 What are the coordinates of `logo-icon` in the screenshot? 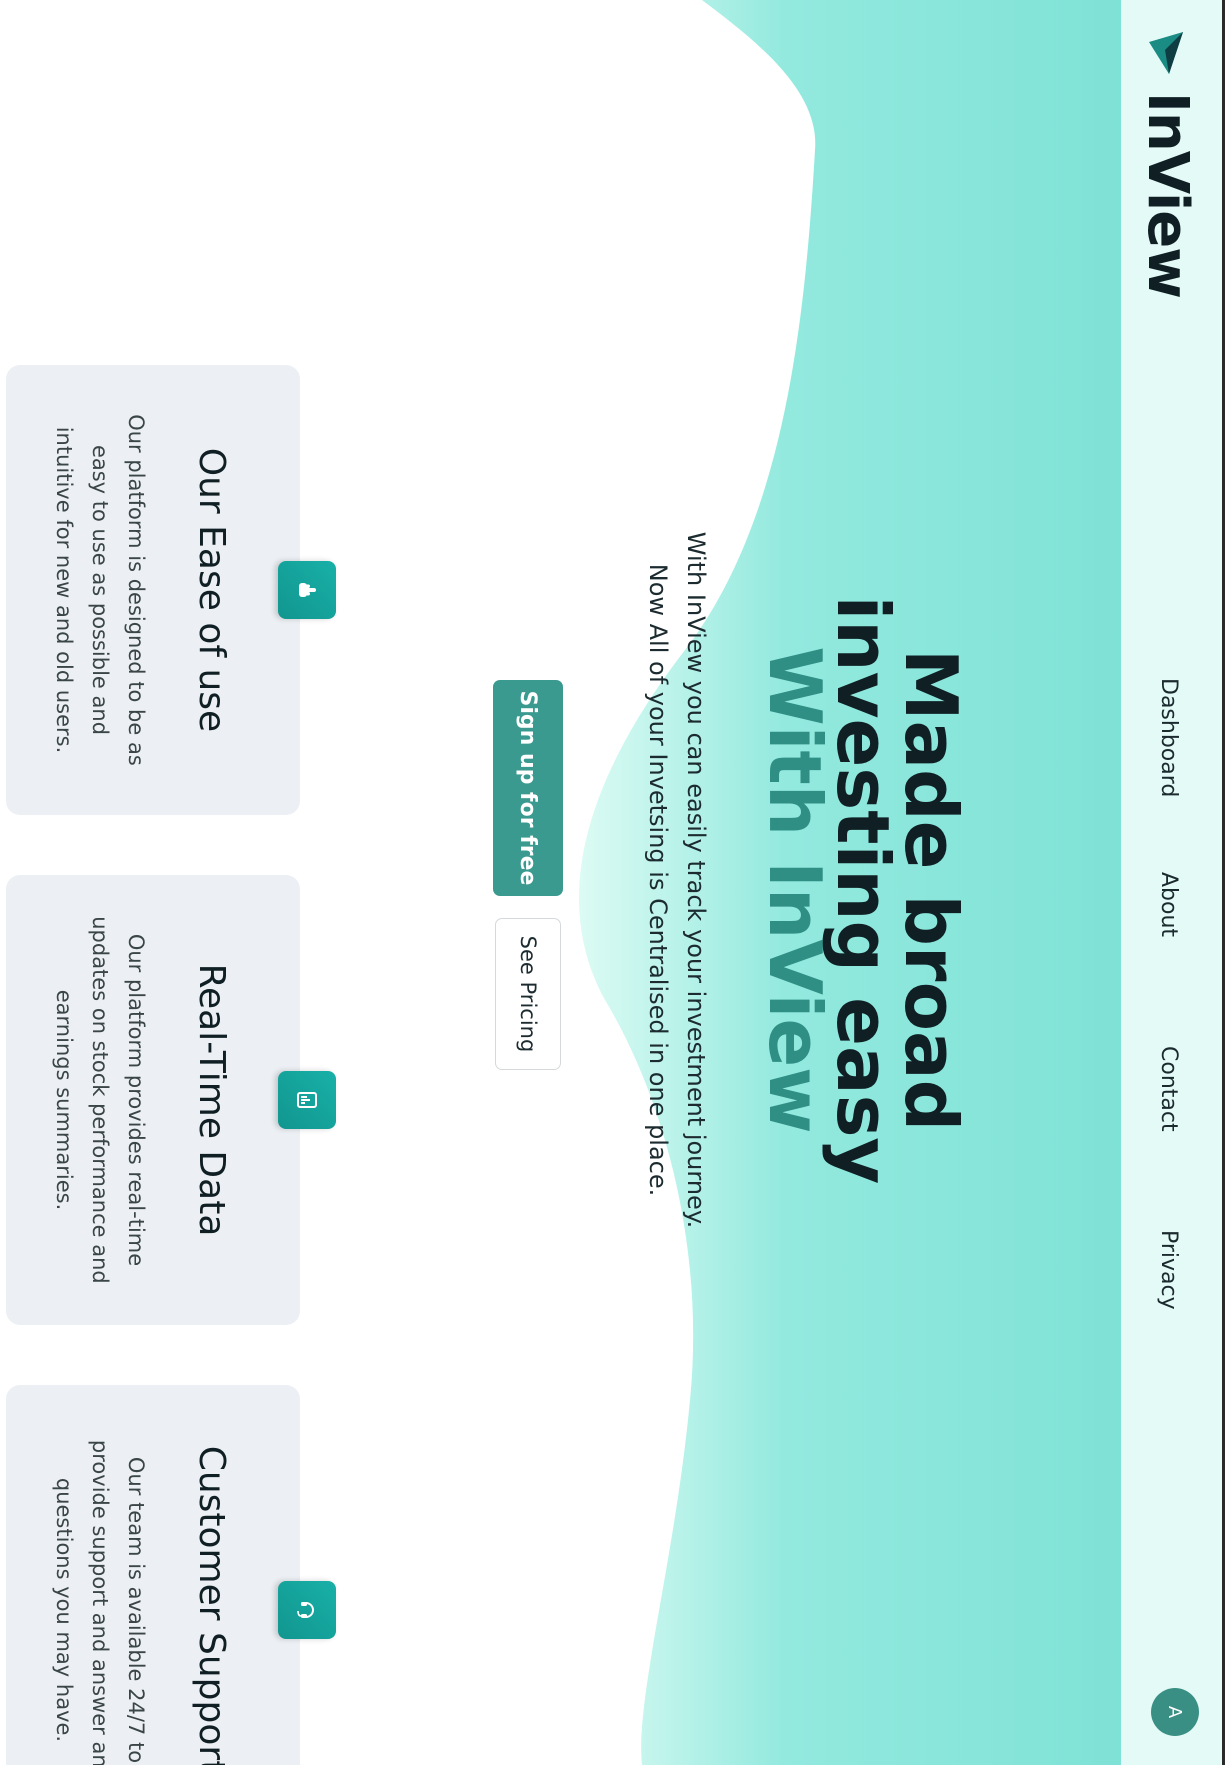 It's located at (1166, 53).